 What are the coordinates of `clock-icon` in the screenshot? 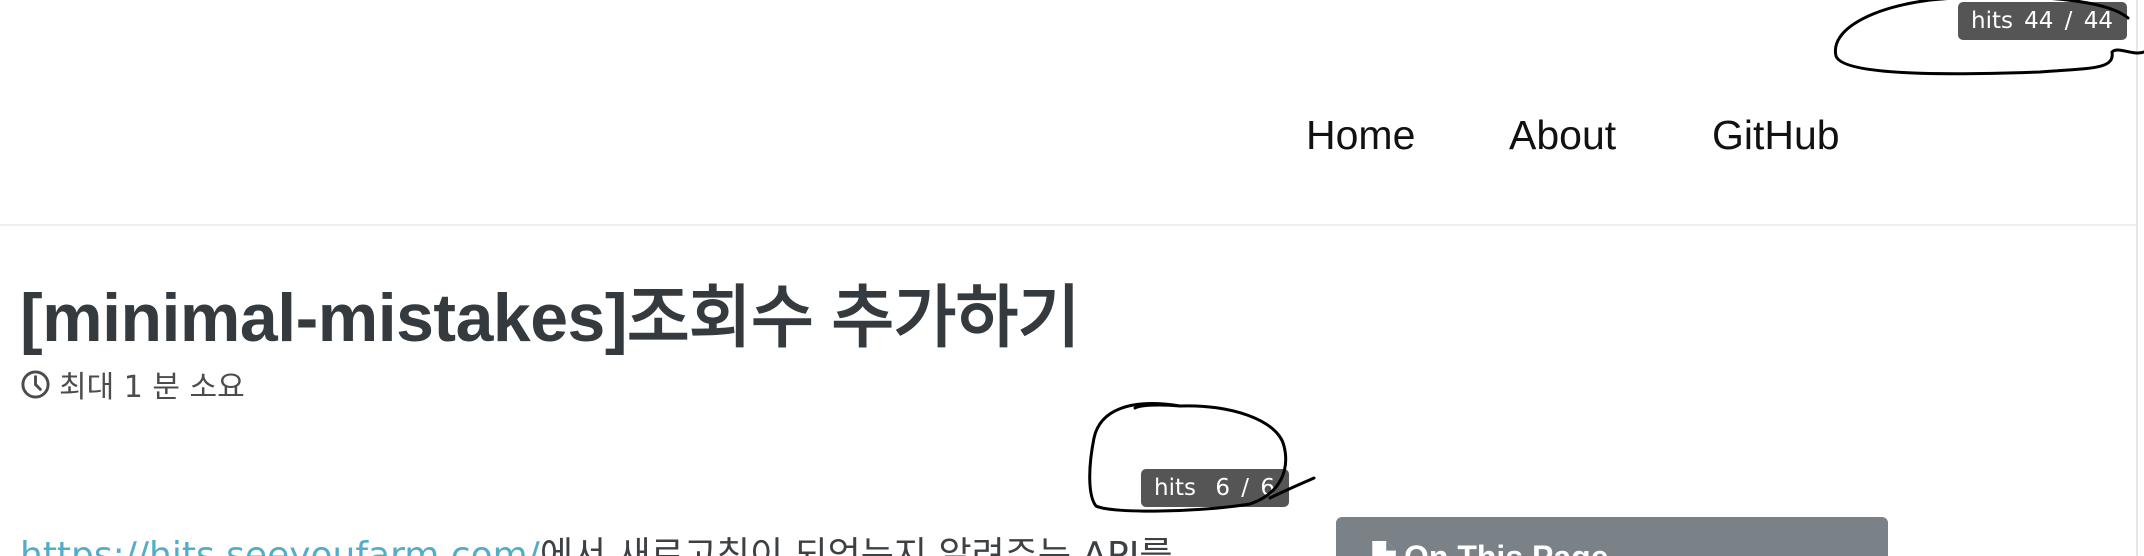 It's located at (35, 384).